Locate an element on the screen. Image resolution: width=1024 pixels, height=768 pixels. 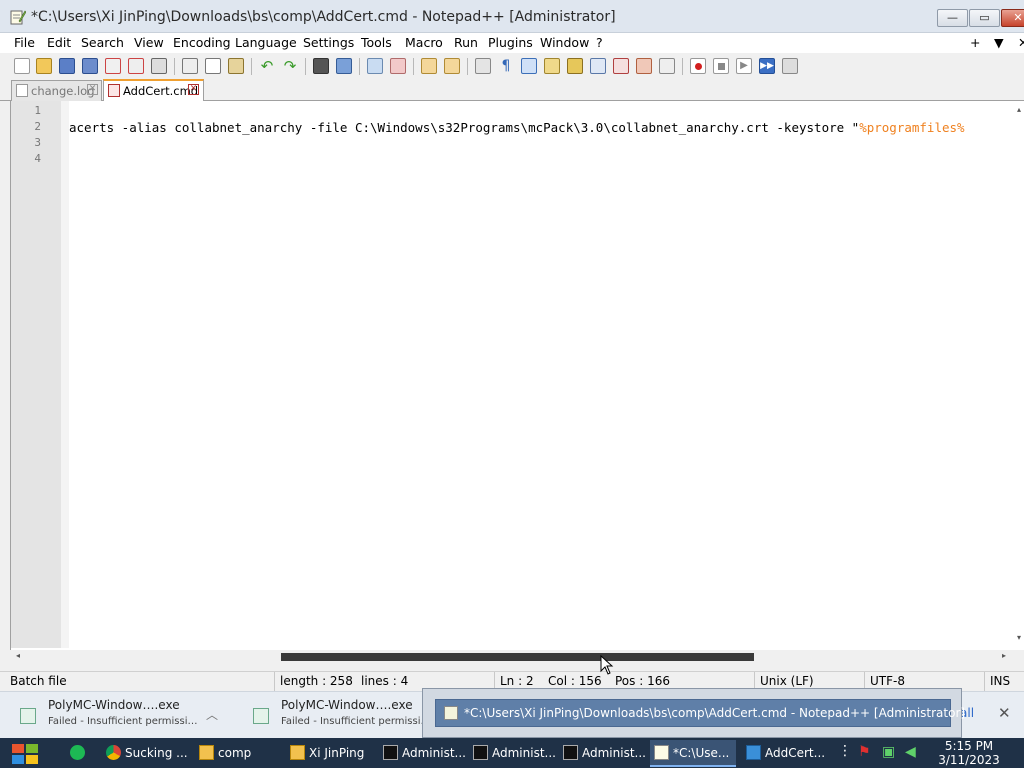
sync-horizontal-icon is located at coordinates (452, 66).